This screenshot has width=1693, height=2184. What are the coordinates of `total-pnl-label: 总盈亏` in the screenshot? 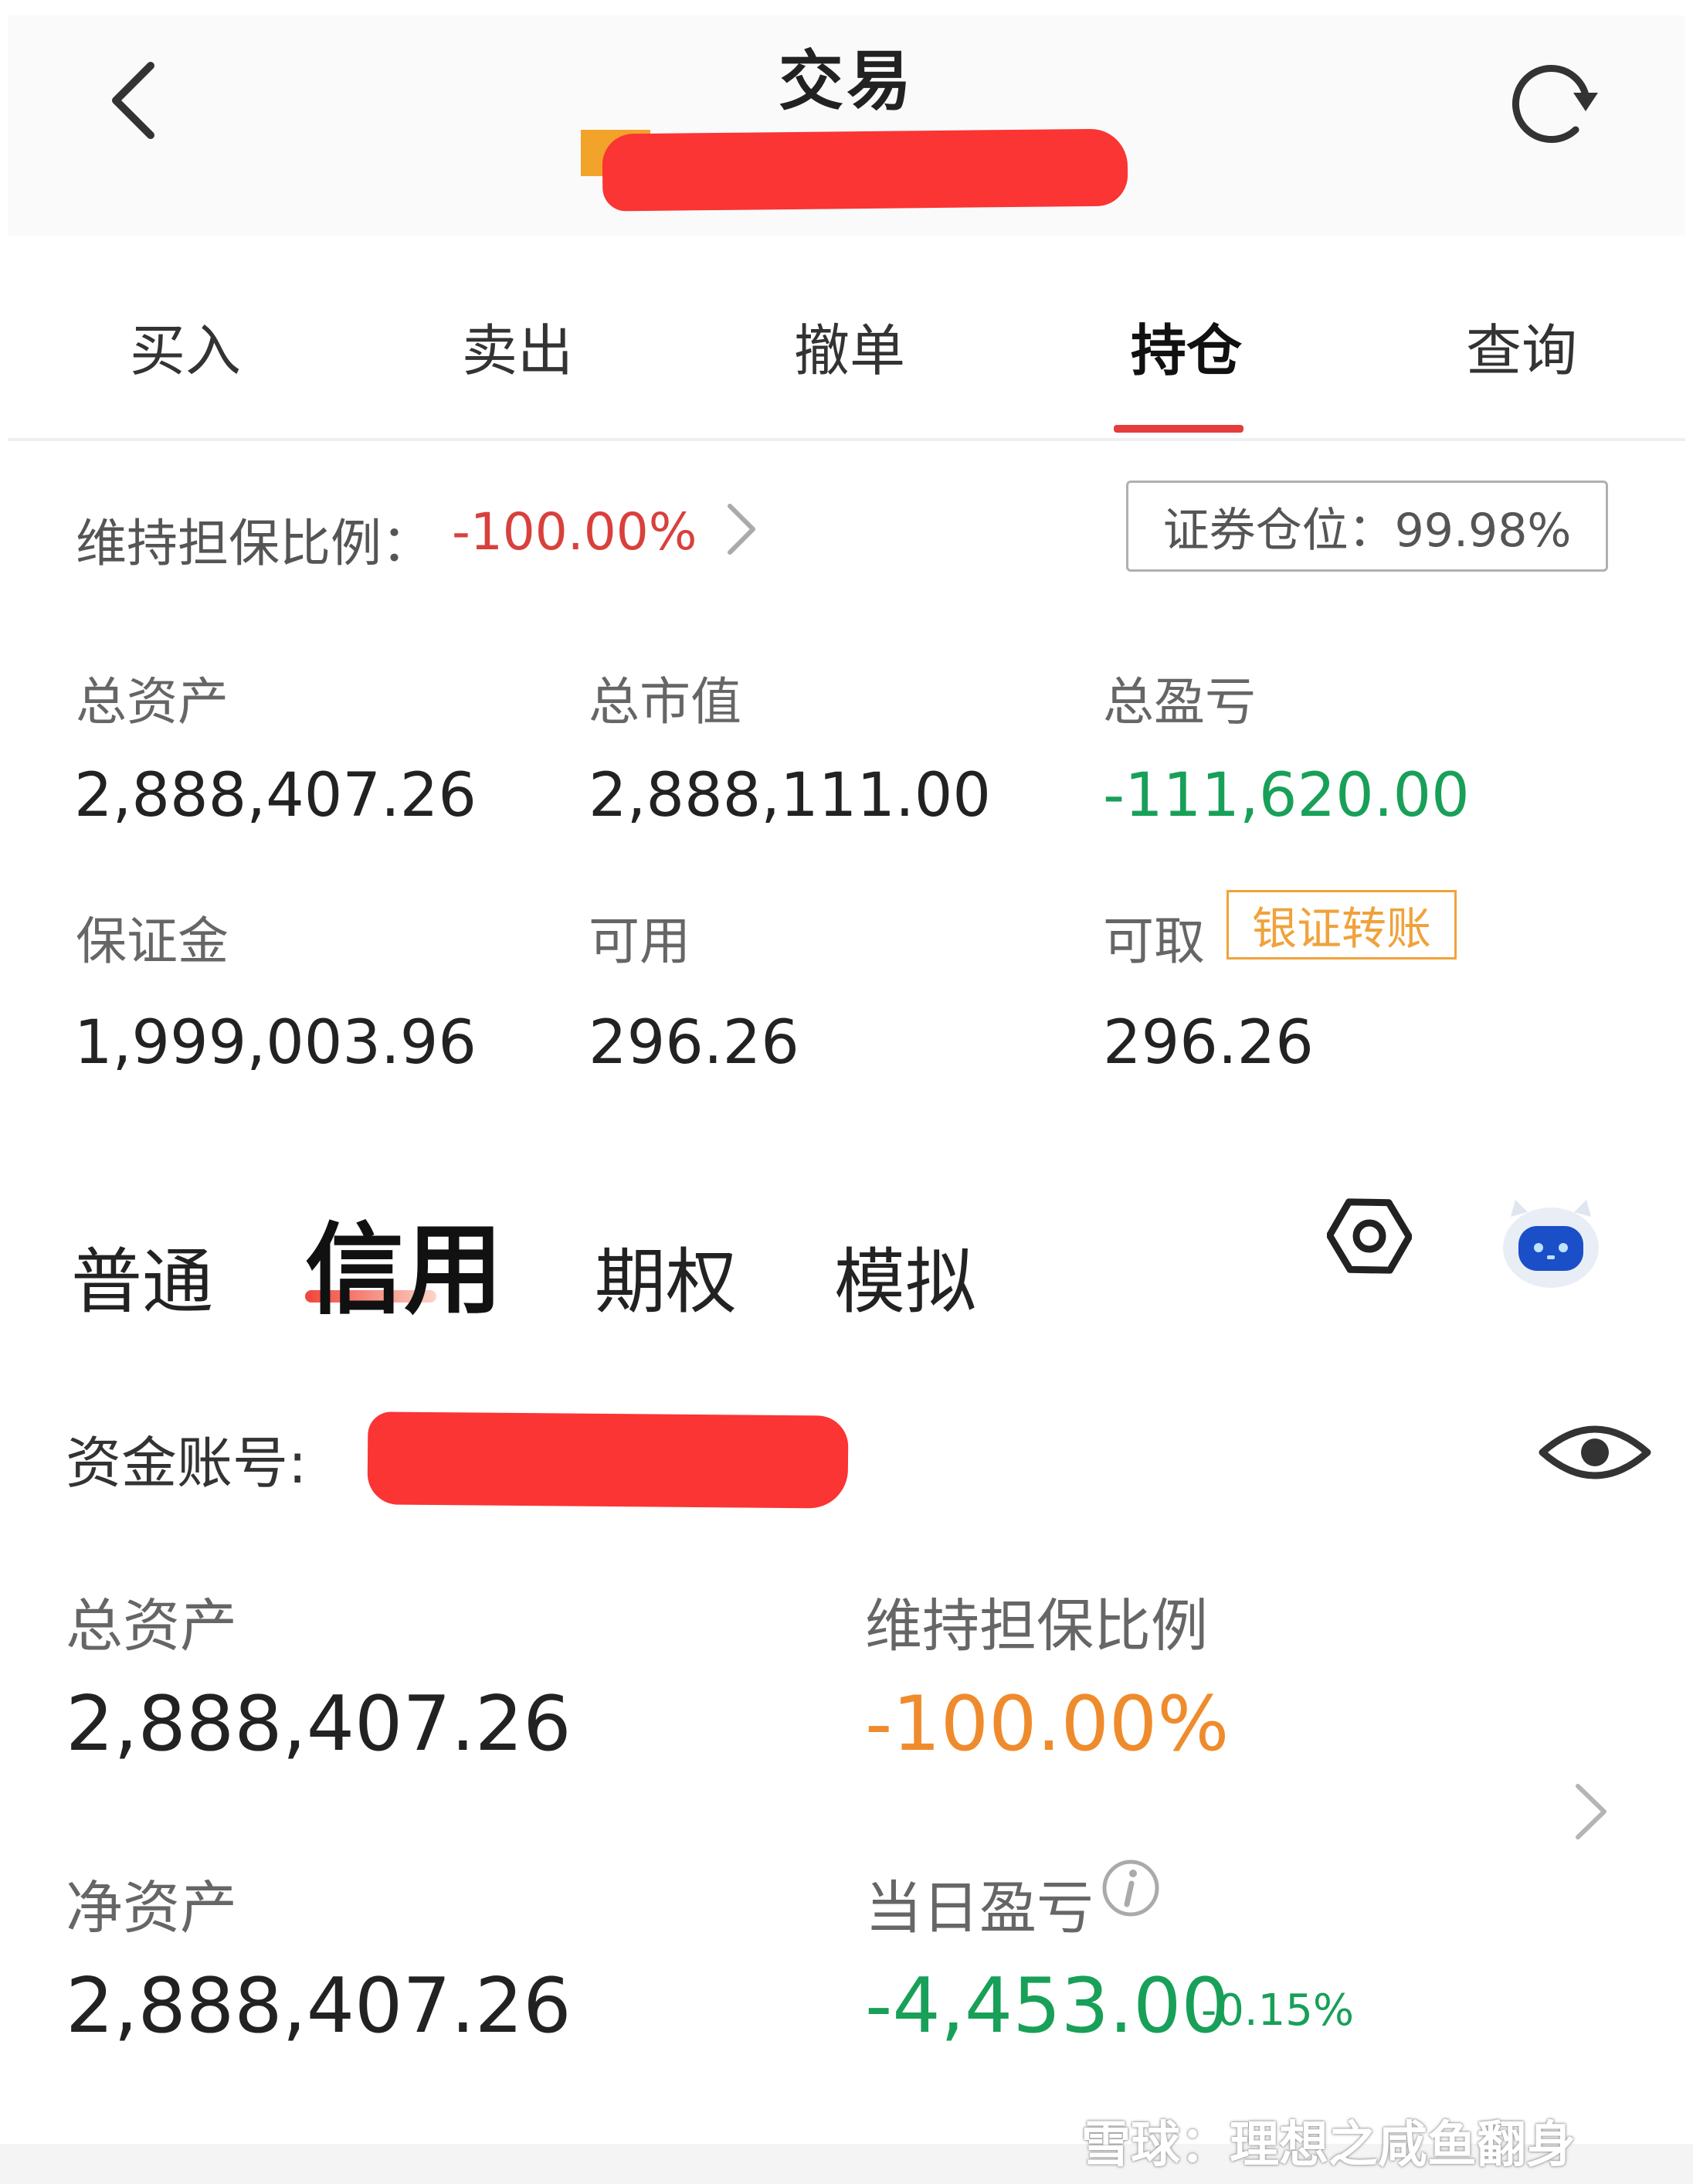 It's located at (1180, 702).